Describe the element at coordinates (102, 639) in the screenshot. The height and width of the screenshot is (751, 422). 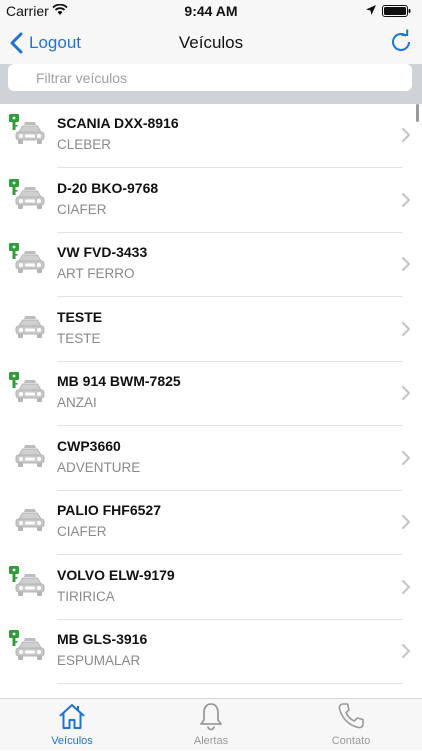
I see `vehicle-name: MB GLS-3916` at that location.